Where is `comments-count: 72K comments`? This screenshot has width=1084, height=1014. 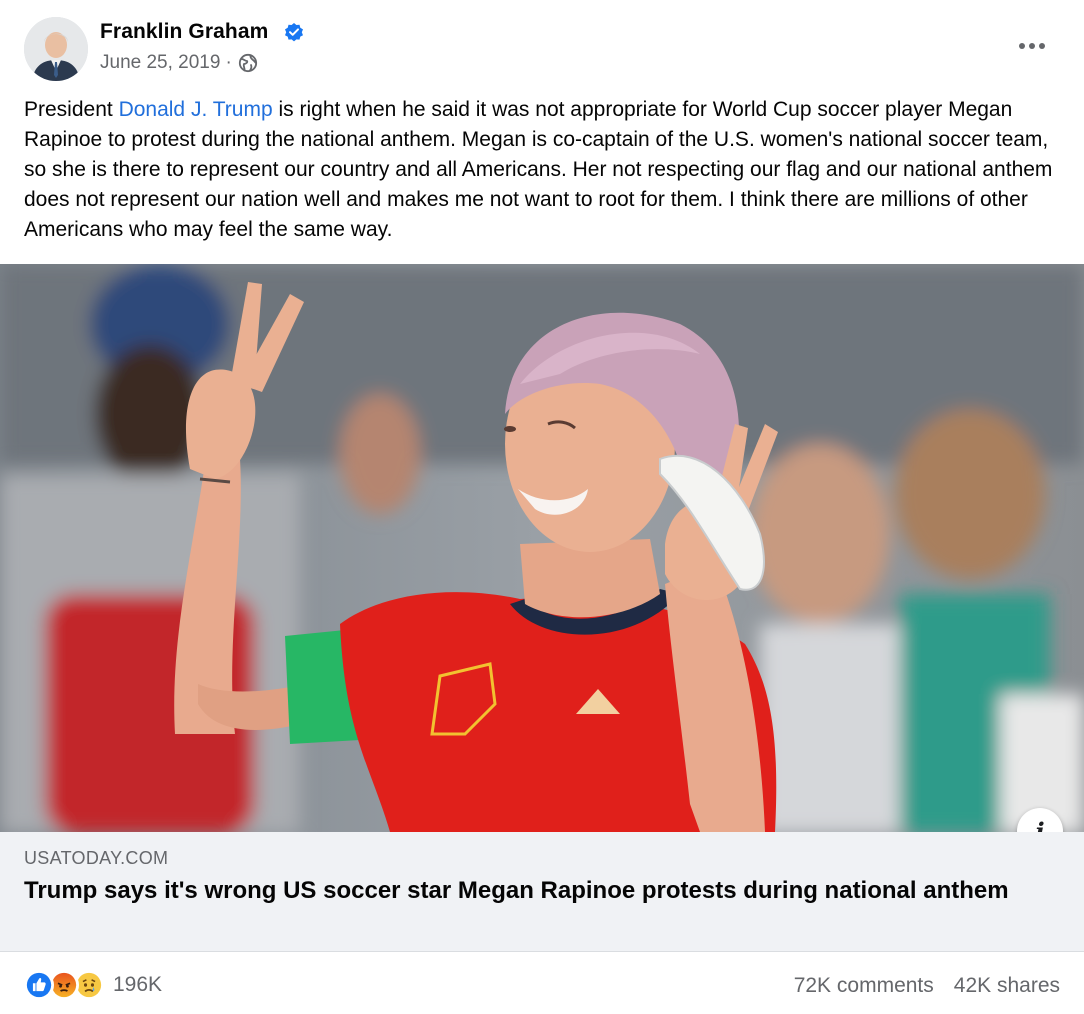
comments-count: 72K comments is located at coordinates (864, 986).